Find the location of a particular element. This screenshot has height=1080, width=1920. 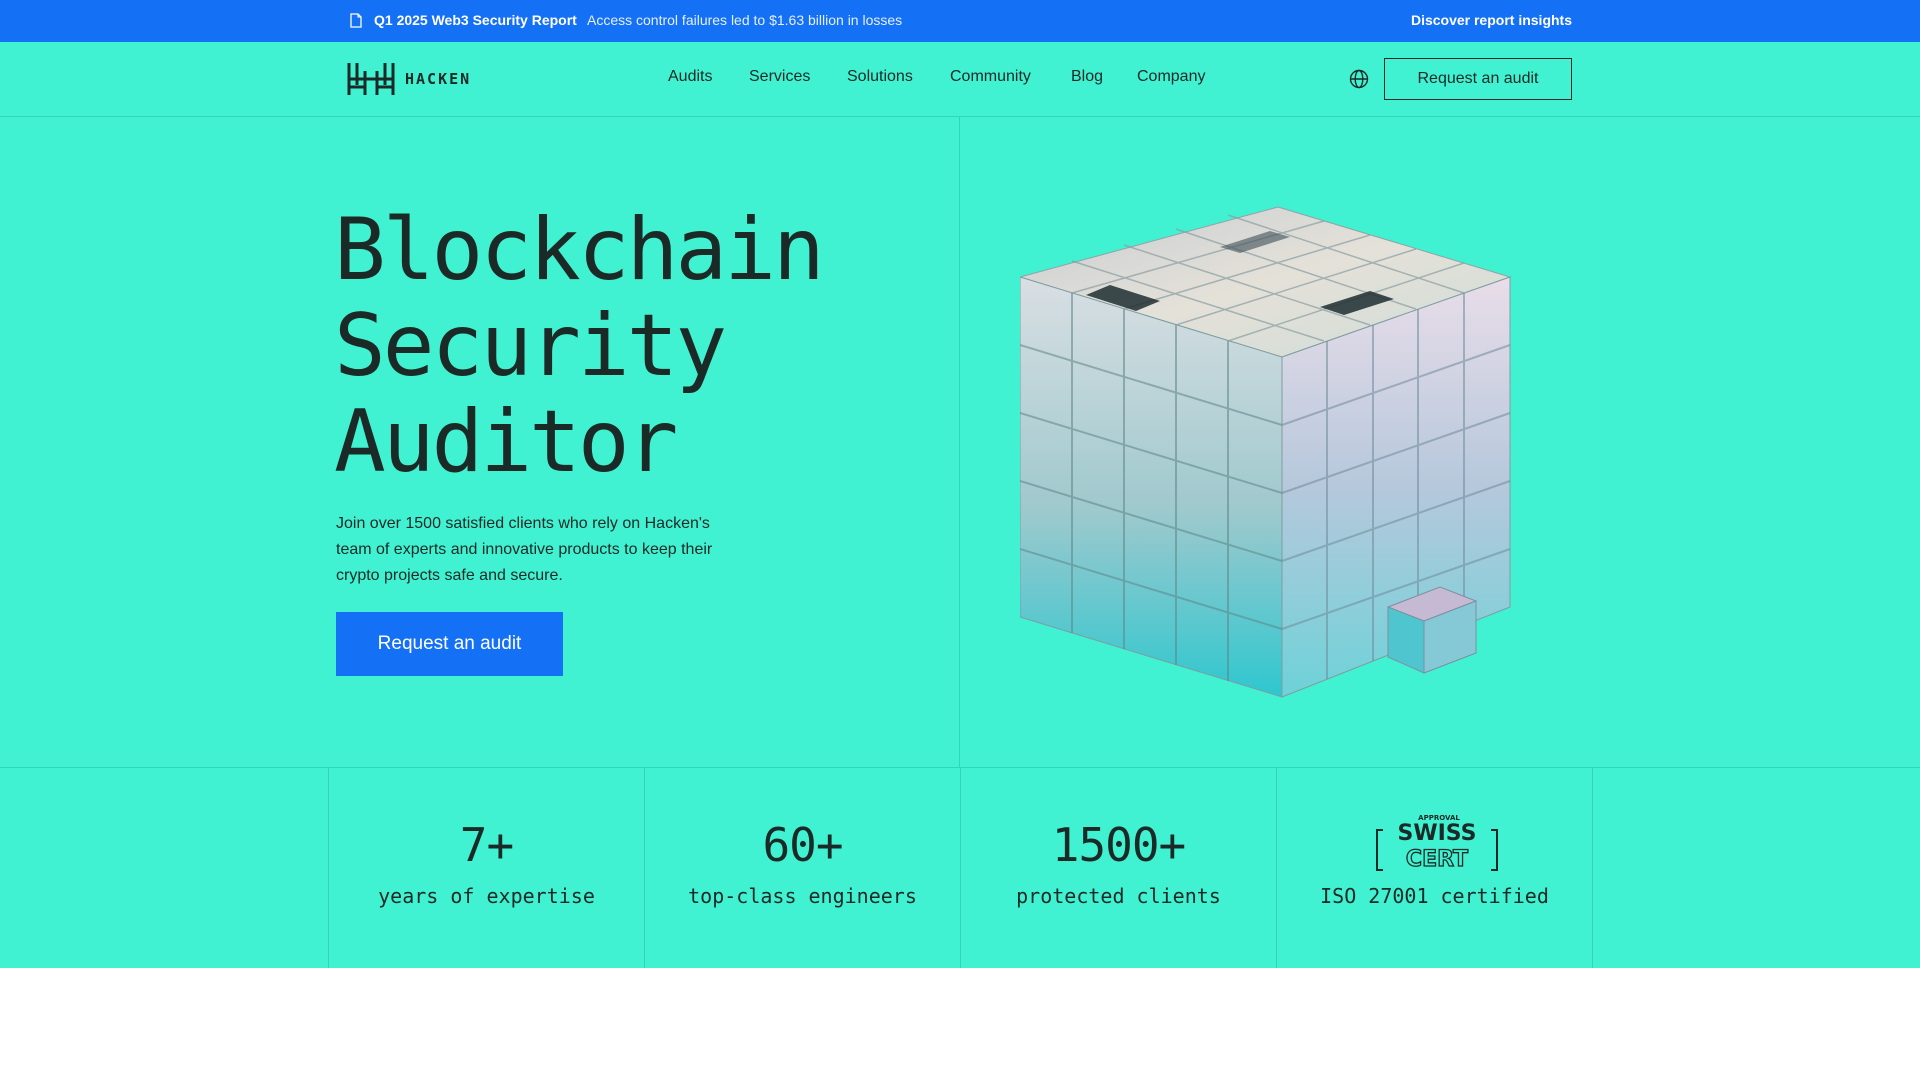

document-icon is located at coordinates (356, 20).